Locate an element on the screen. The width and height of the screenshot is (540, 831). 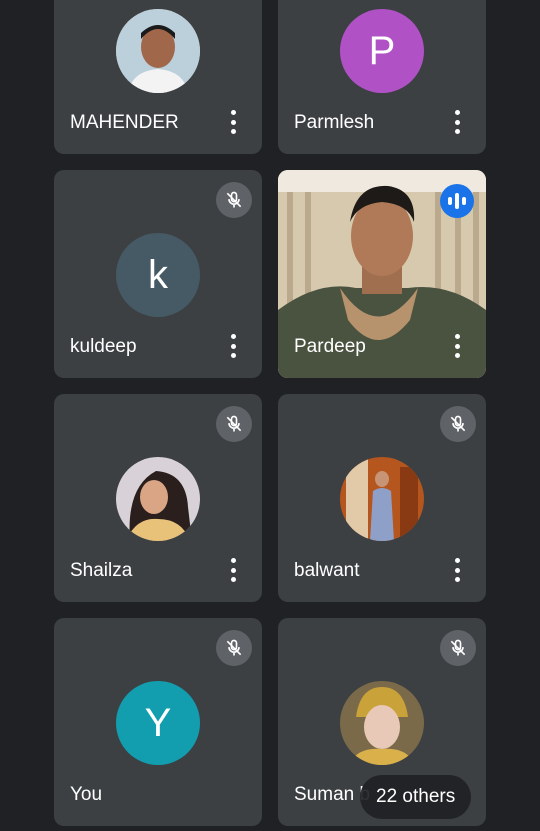
participant-name: Shailza is located at coordinates (101, 570).